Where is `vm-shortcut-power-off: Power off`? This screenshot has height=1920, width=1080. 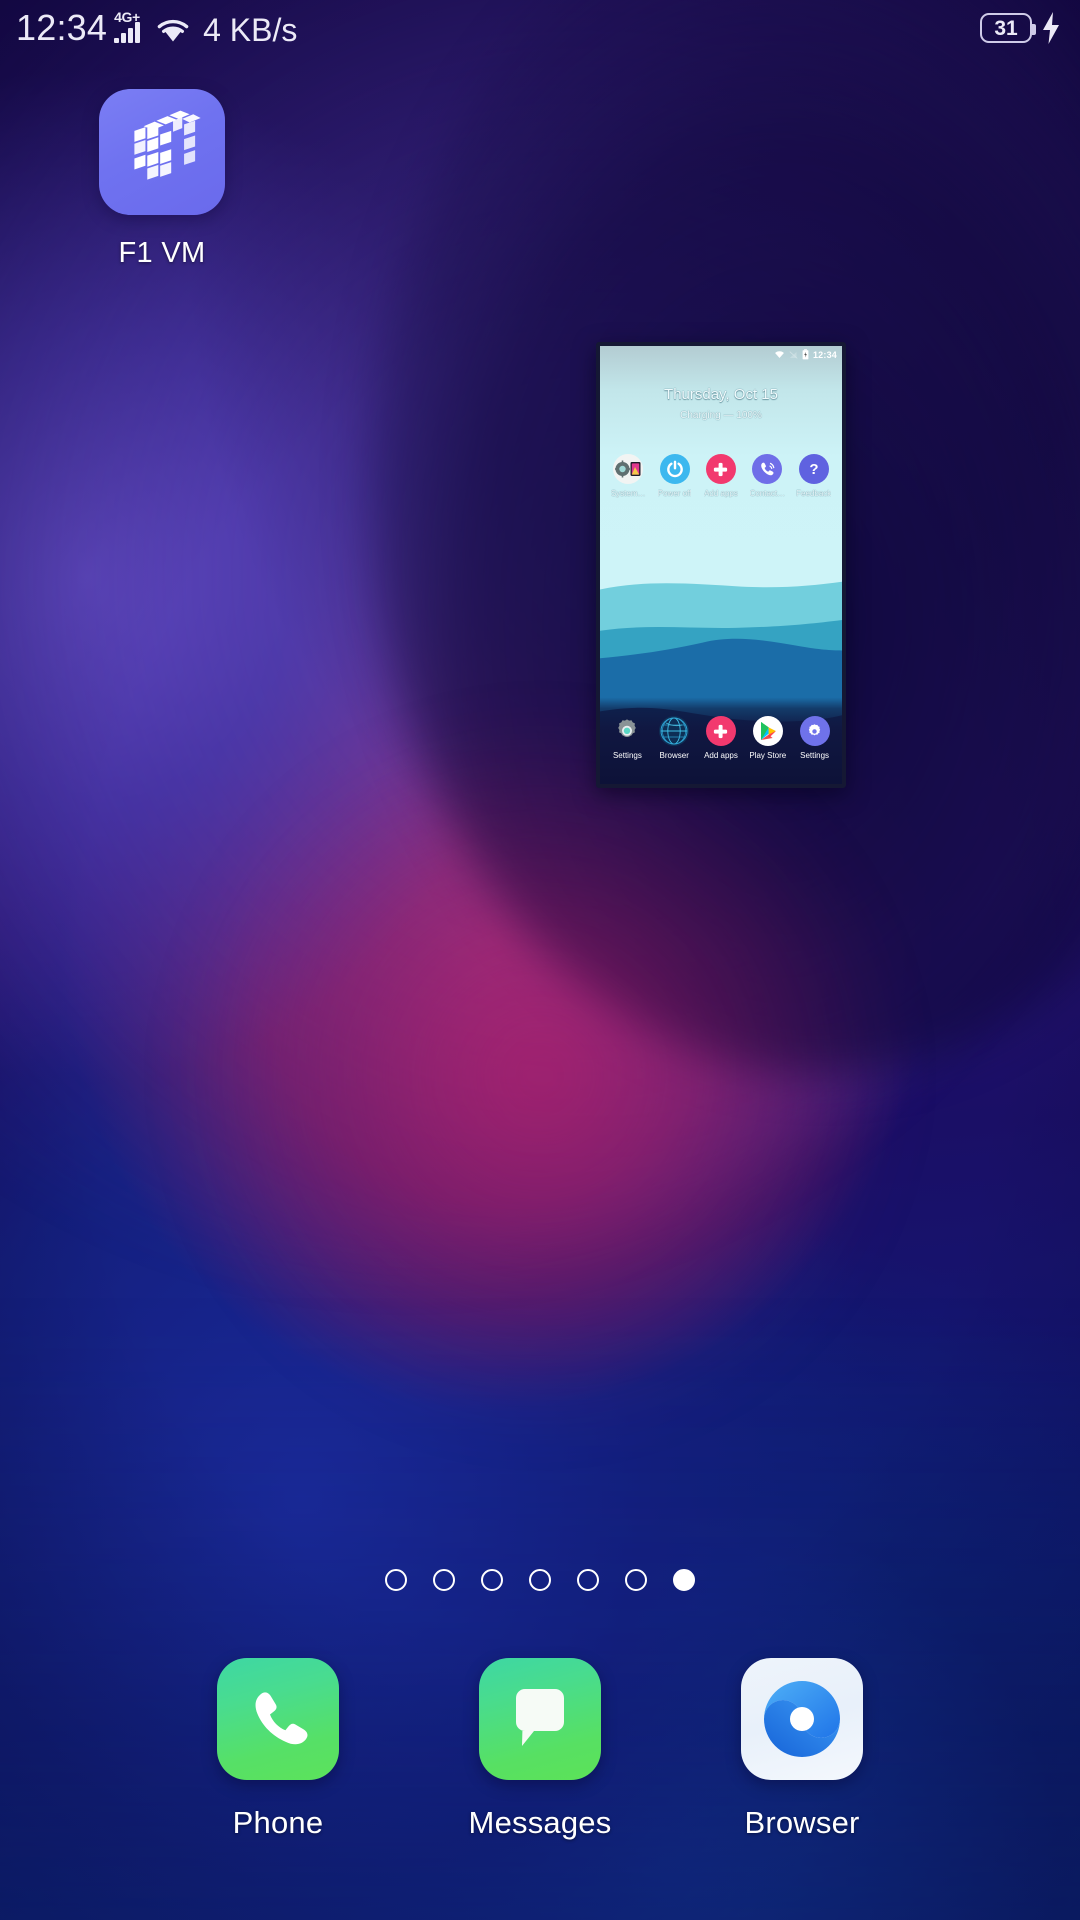
vm-shortcut-power-off: Power off is located at coordinates (675, 476).